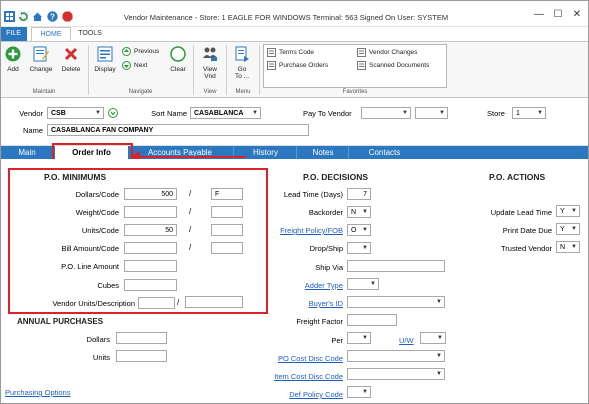 This screenshot has width=589, height=404. What do you see at coordinates (71, 54) in the screenshot?
I see `delete-x-icon` at bounding box center [71, 54].